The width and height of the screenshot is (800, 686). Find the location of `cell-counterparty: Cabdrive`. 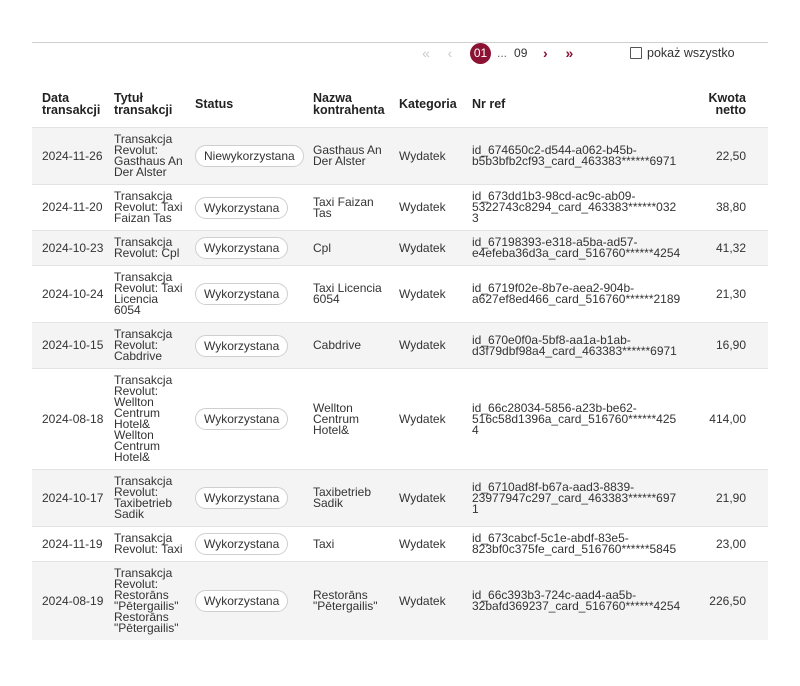

cell-counterparty: Cabdrive is located at coordinates (352, 345).